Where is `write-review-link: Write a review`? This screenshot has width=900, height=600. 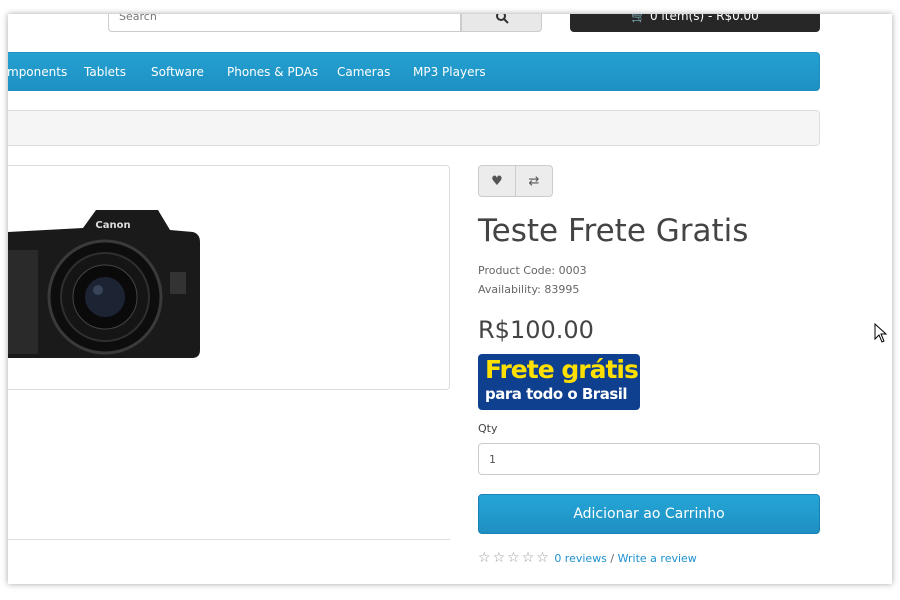 write-review-link: Write a review is located at coordinates (657, 558).